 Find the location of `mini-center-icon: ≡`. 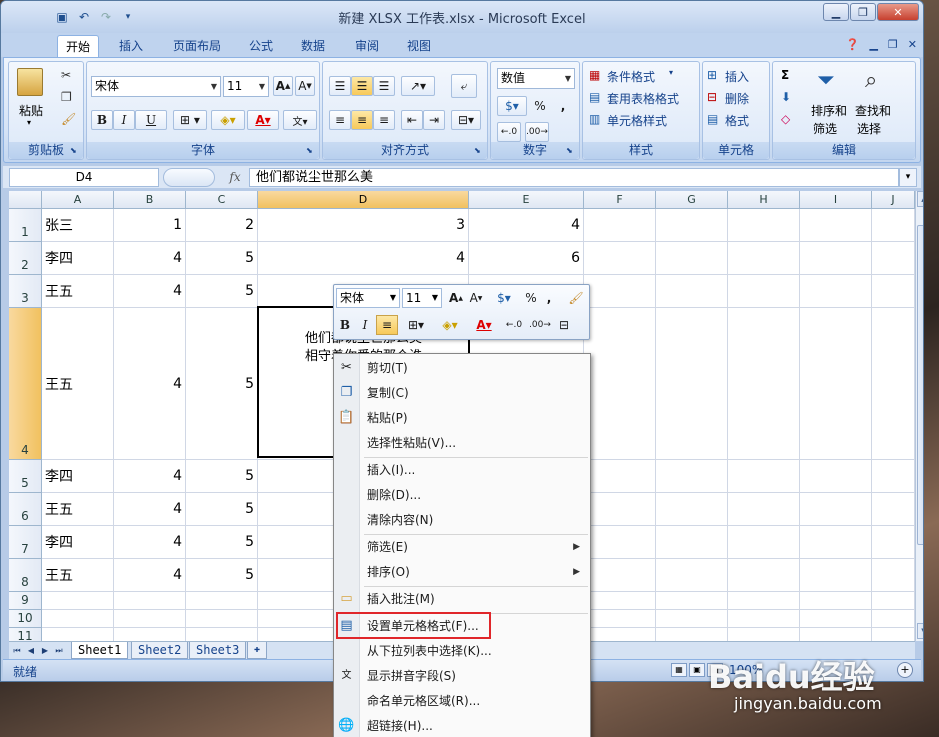

mini-center-icon: ≡ is located at coordinates (387, 325).